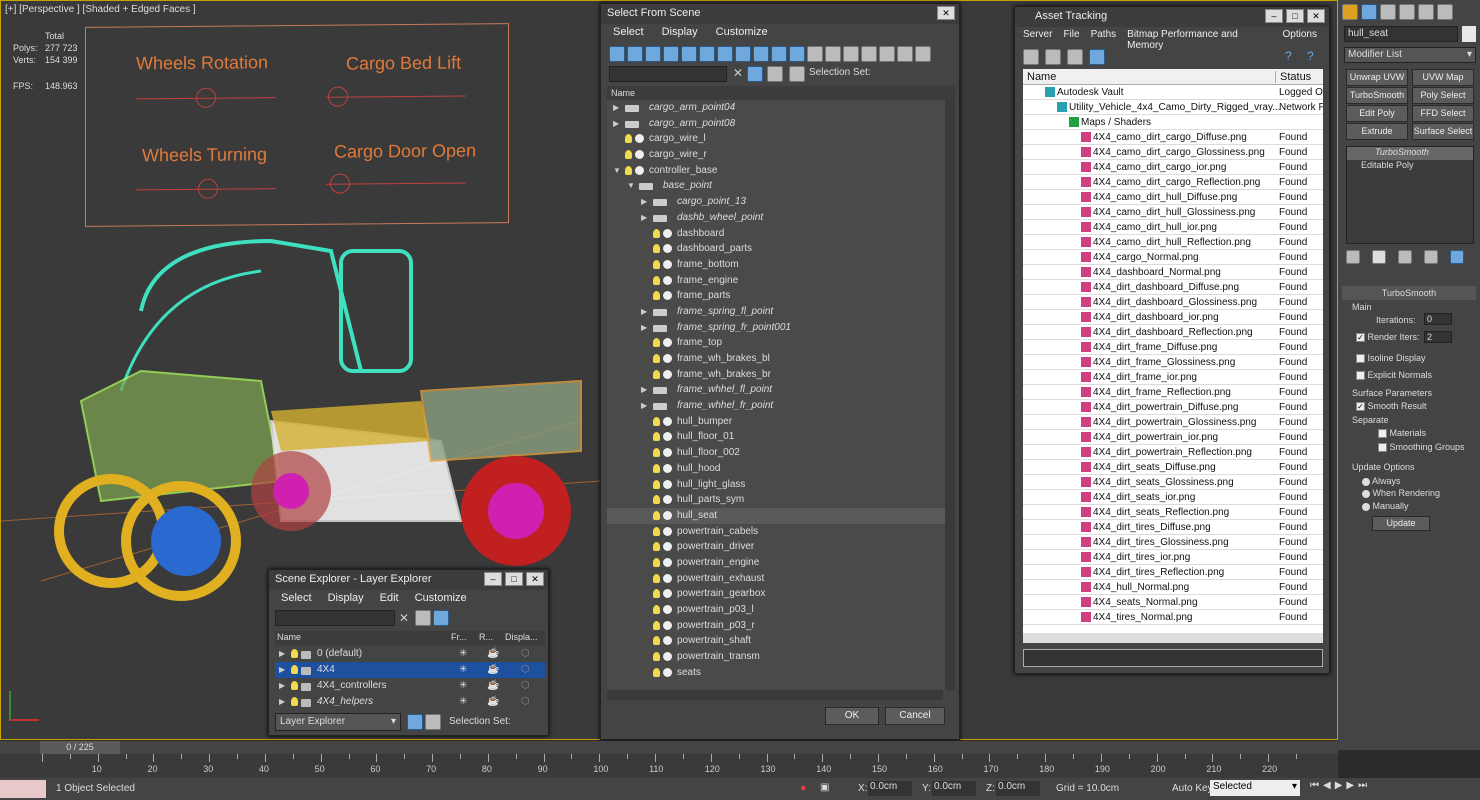 The image size is (1480, 800). I want to click on asset-row: 4X4_hull_Normal.png Found, so click(1173, 587).